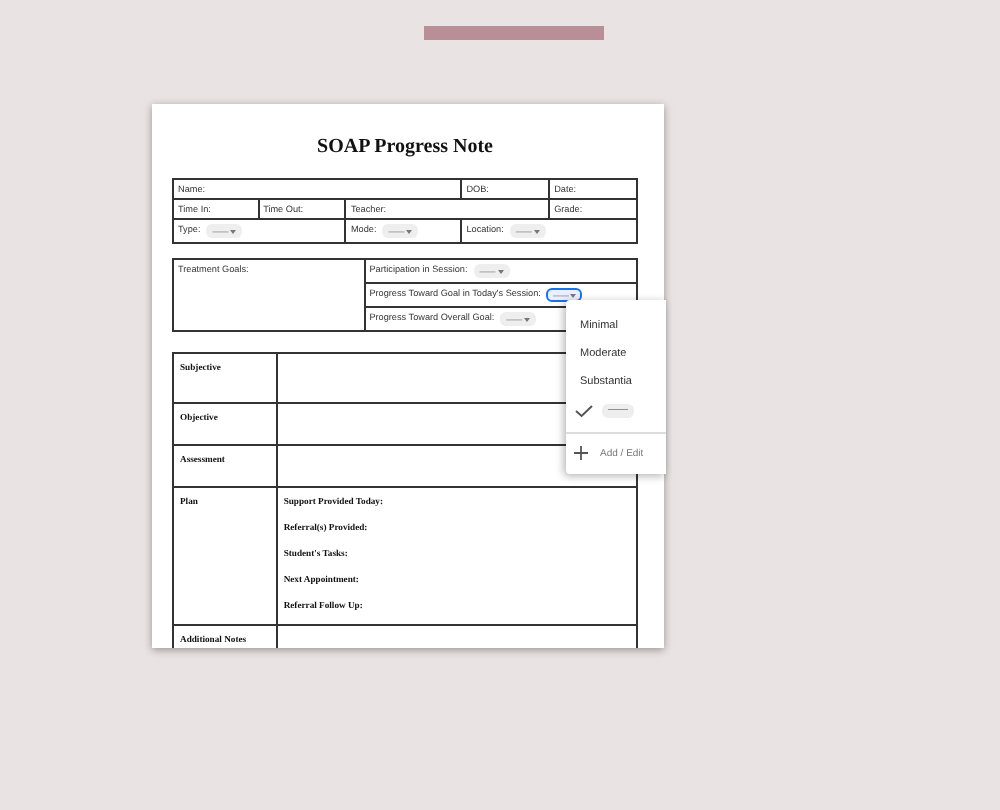 This screenshot has height=810, width=1000. Describe the element at coordinates (584, 410) in the screenshot. I see `check-icon` at that location.